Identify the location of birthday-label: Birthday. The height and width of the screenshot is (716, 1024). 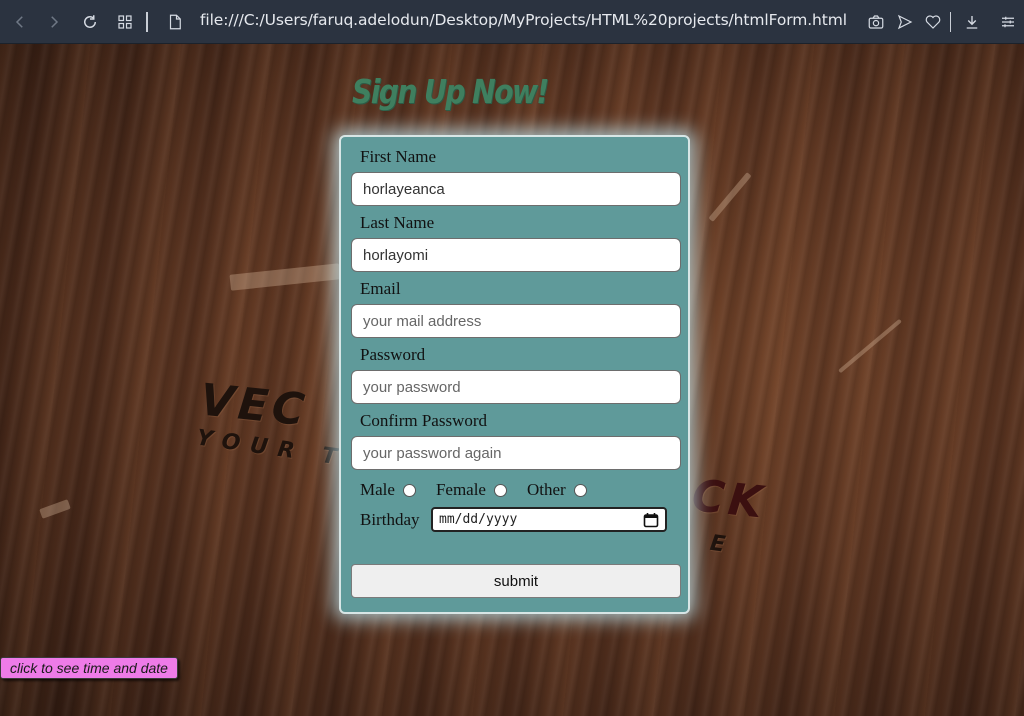
(390, 519).